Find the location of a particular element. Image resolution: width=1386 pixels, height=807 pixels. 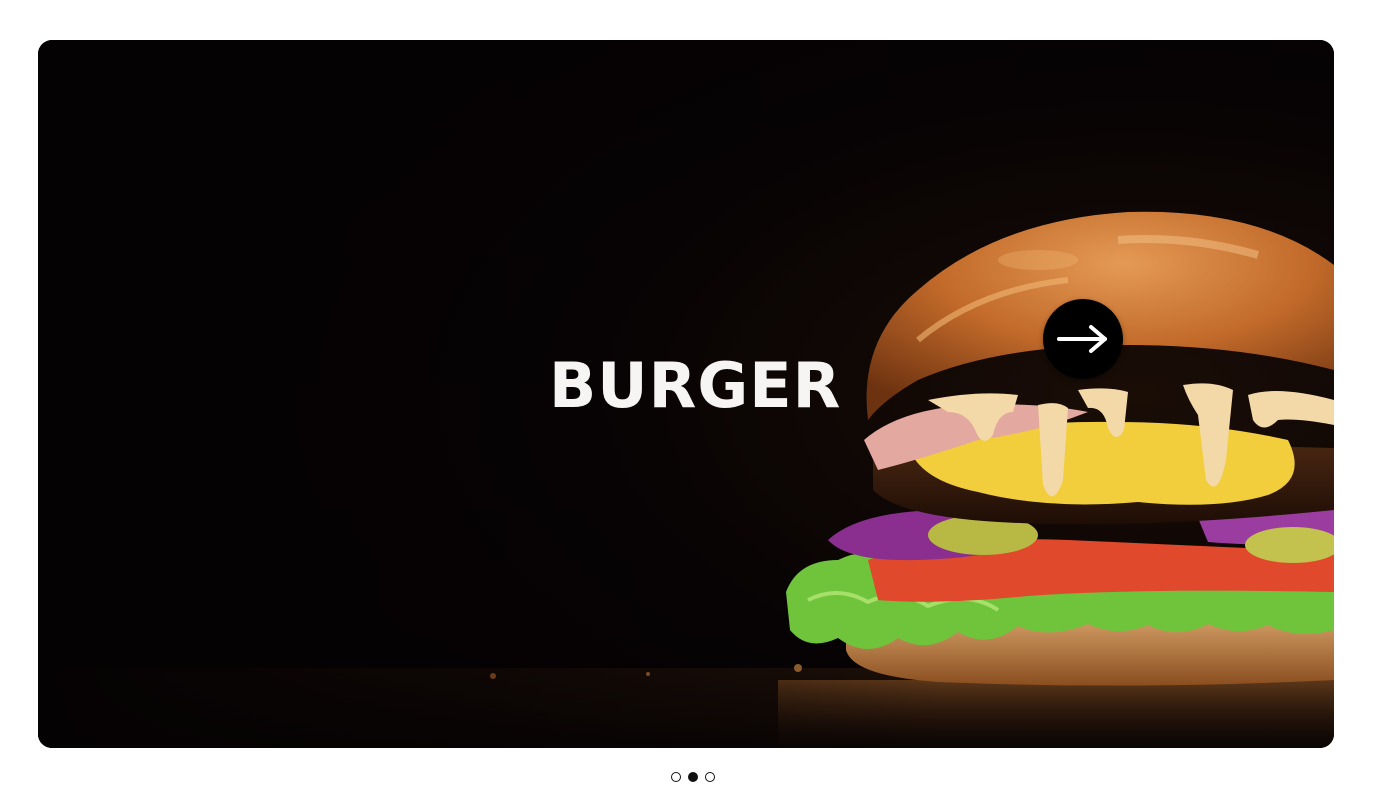

next-slide-button is located at coordinates (1083, 339).